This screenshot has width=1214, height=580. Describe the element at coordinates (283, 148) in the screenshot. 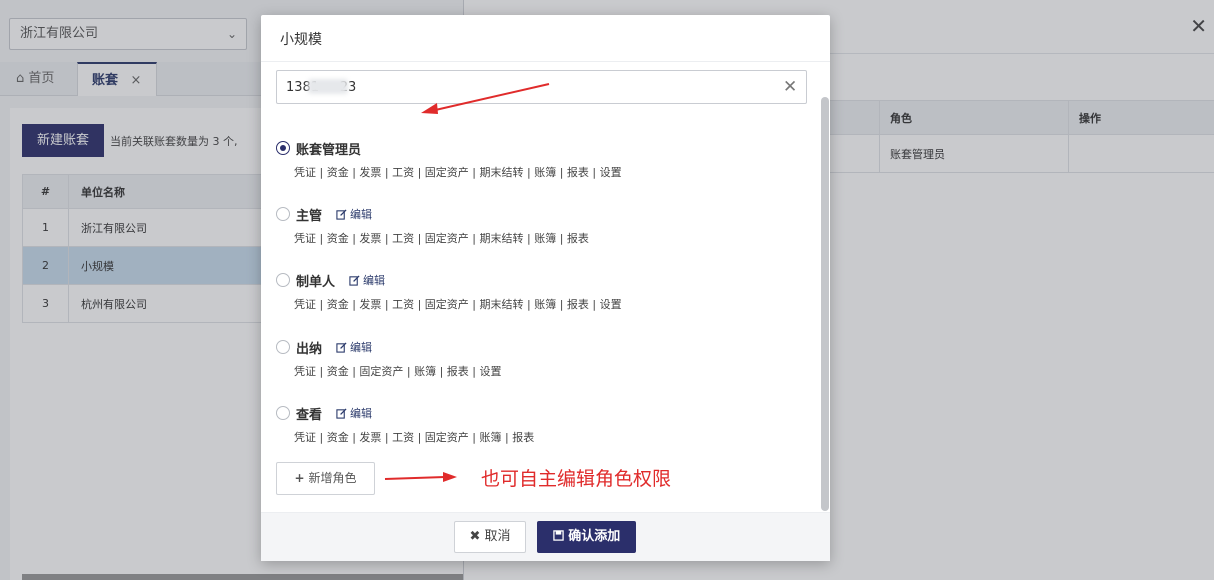

I see `radio-selected-icon` at that location.